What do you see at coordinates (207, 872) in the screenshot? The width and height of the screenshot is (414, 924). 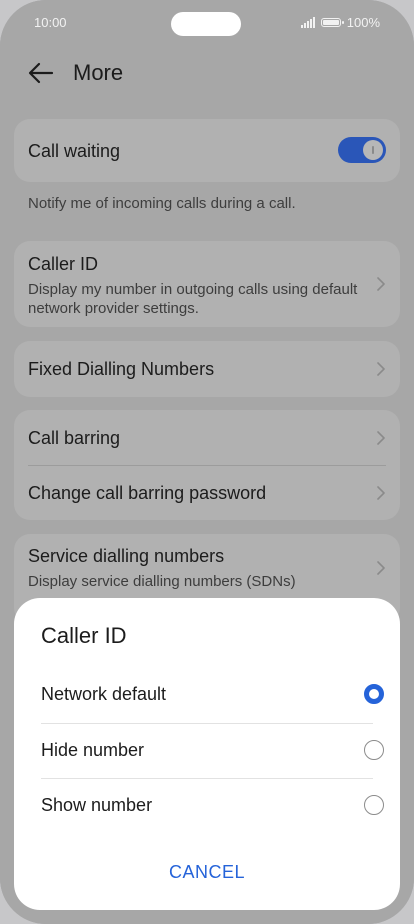 I see `cancel-button: CANCEL` at bounding box center [207, 872].